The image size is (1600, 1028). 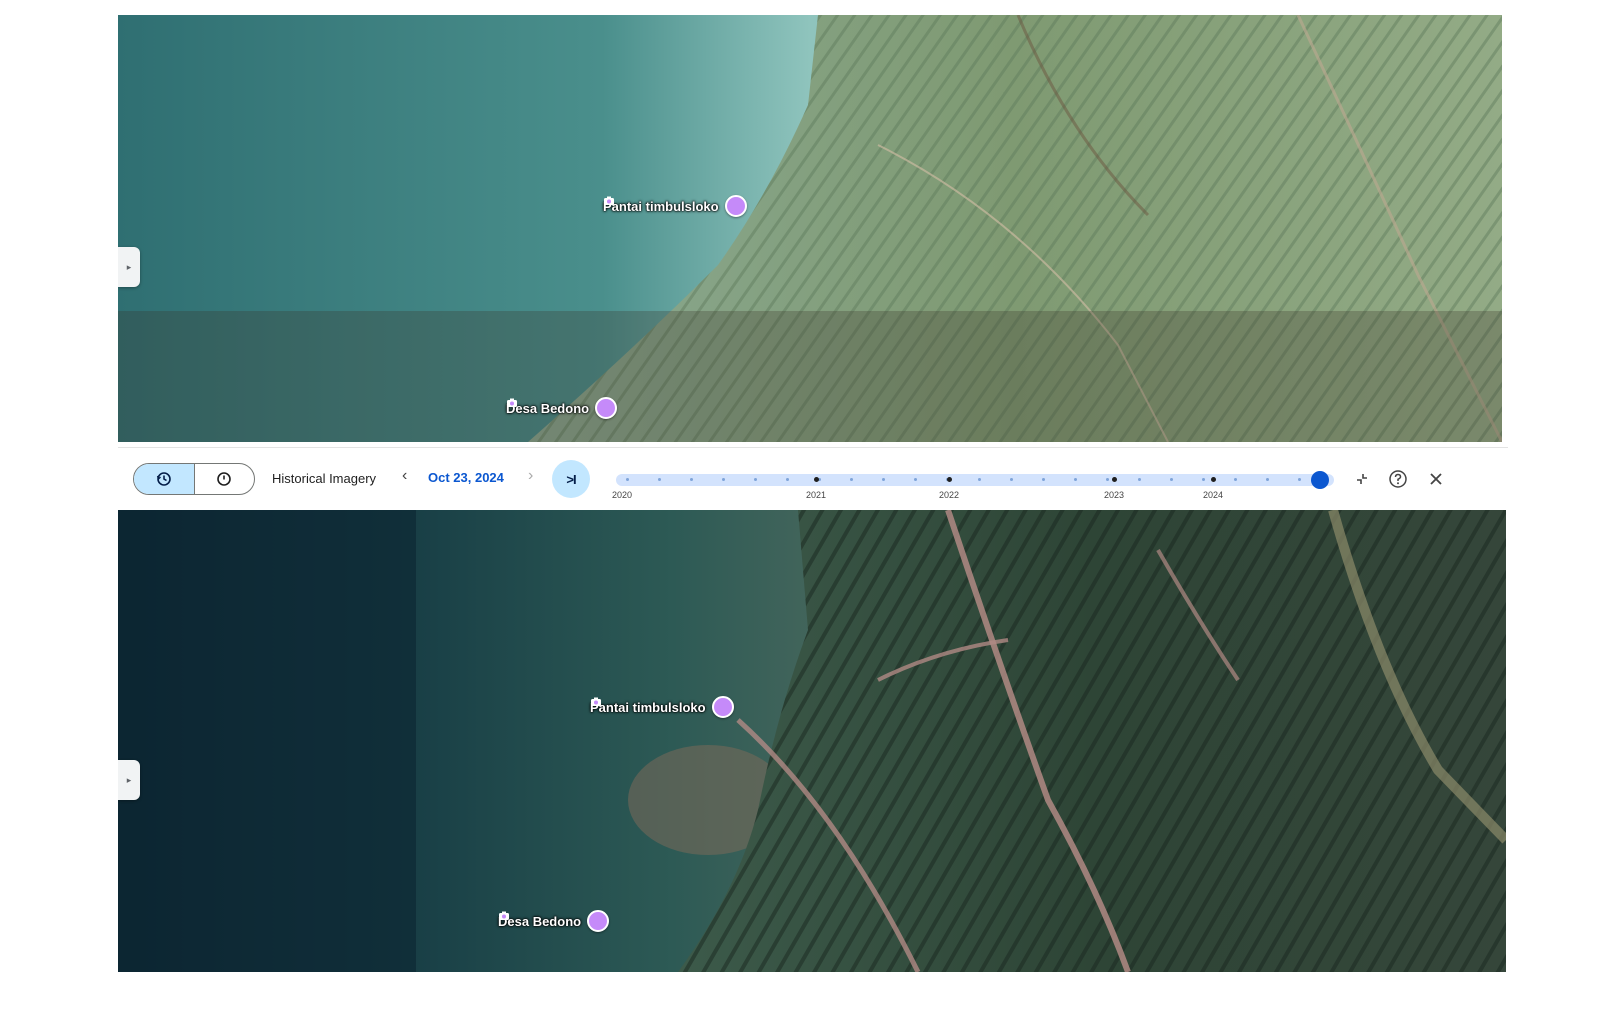 What do you see at coordinates (949, 495) in the screenshot?
I see `timeline-year-label: 2022` at bounding box center [949, 495].